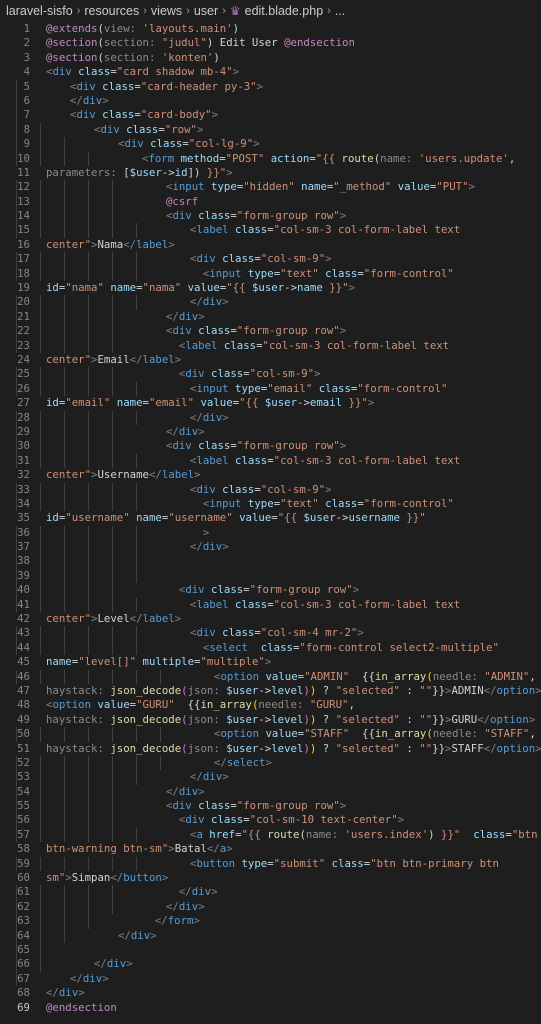  I want to click on code-text, so click(285, 576).